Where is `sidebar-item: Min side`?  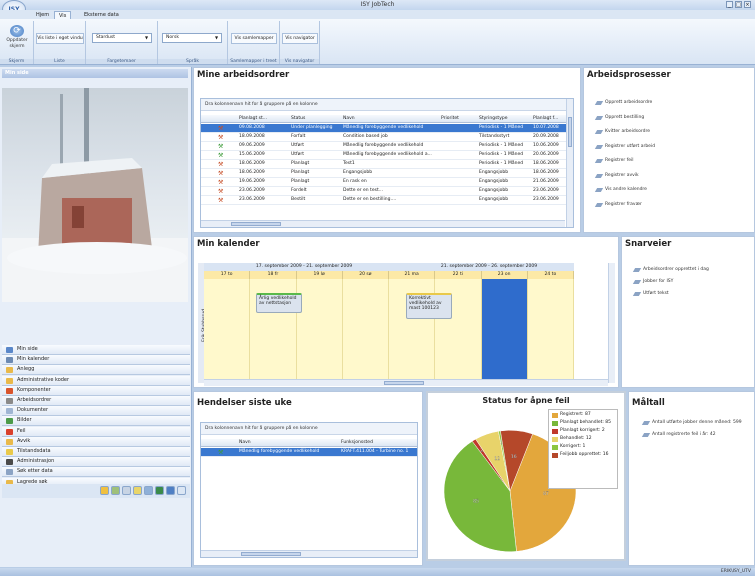
sidebar-item: Min side is located at coordinates (96, 350).